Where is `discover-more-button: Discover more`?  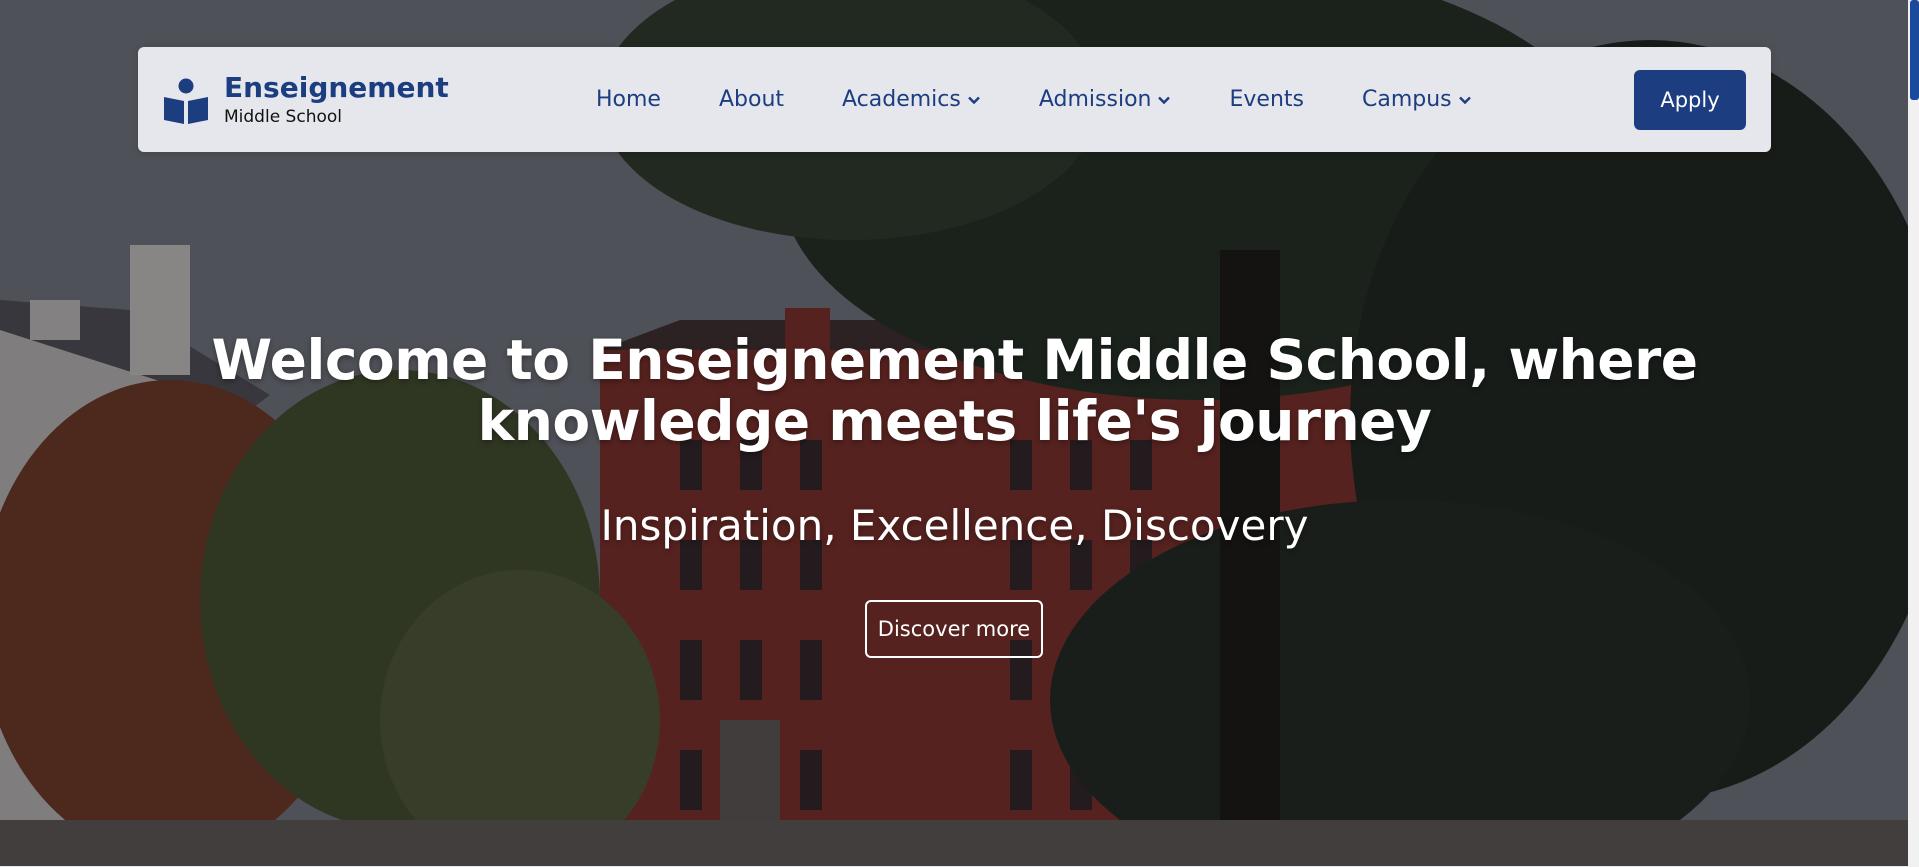 discover-more-button: Discover more is located at coordinates (954, 629).